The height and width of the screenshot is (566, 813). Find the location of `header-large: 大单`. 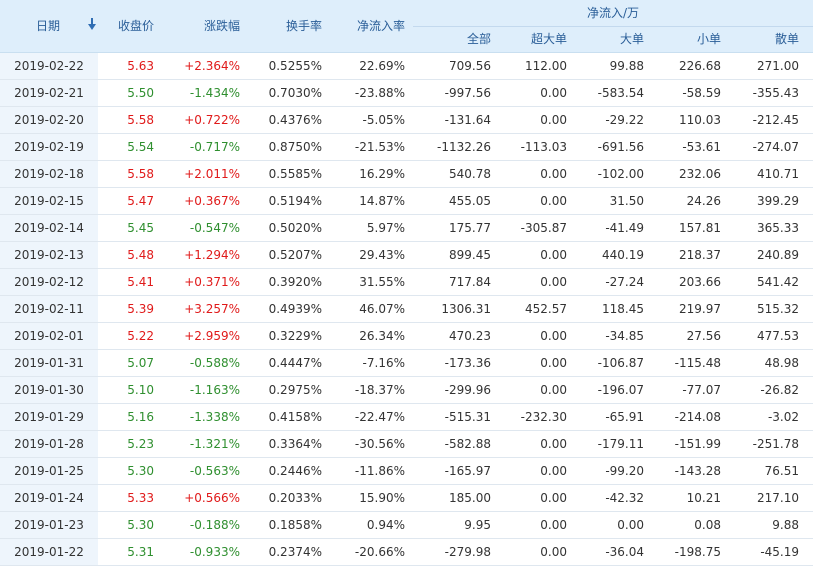

header-large: 大单 is located at coordinates (605, 39).